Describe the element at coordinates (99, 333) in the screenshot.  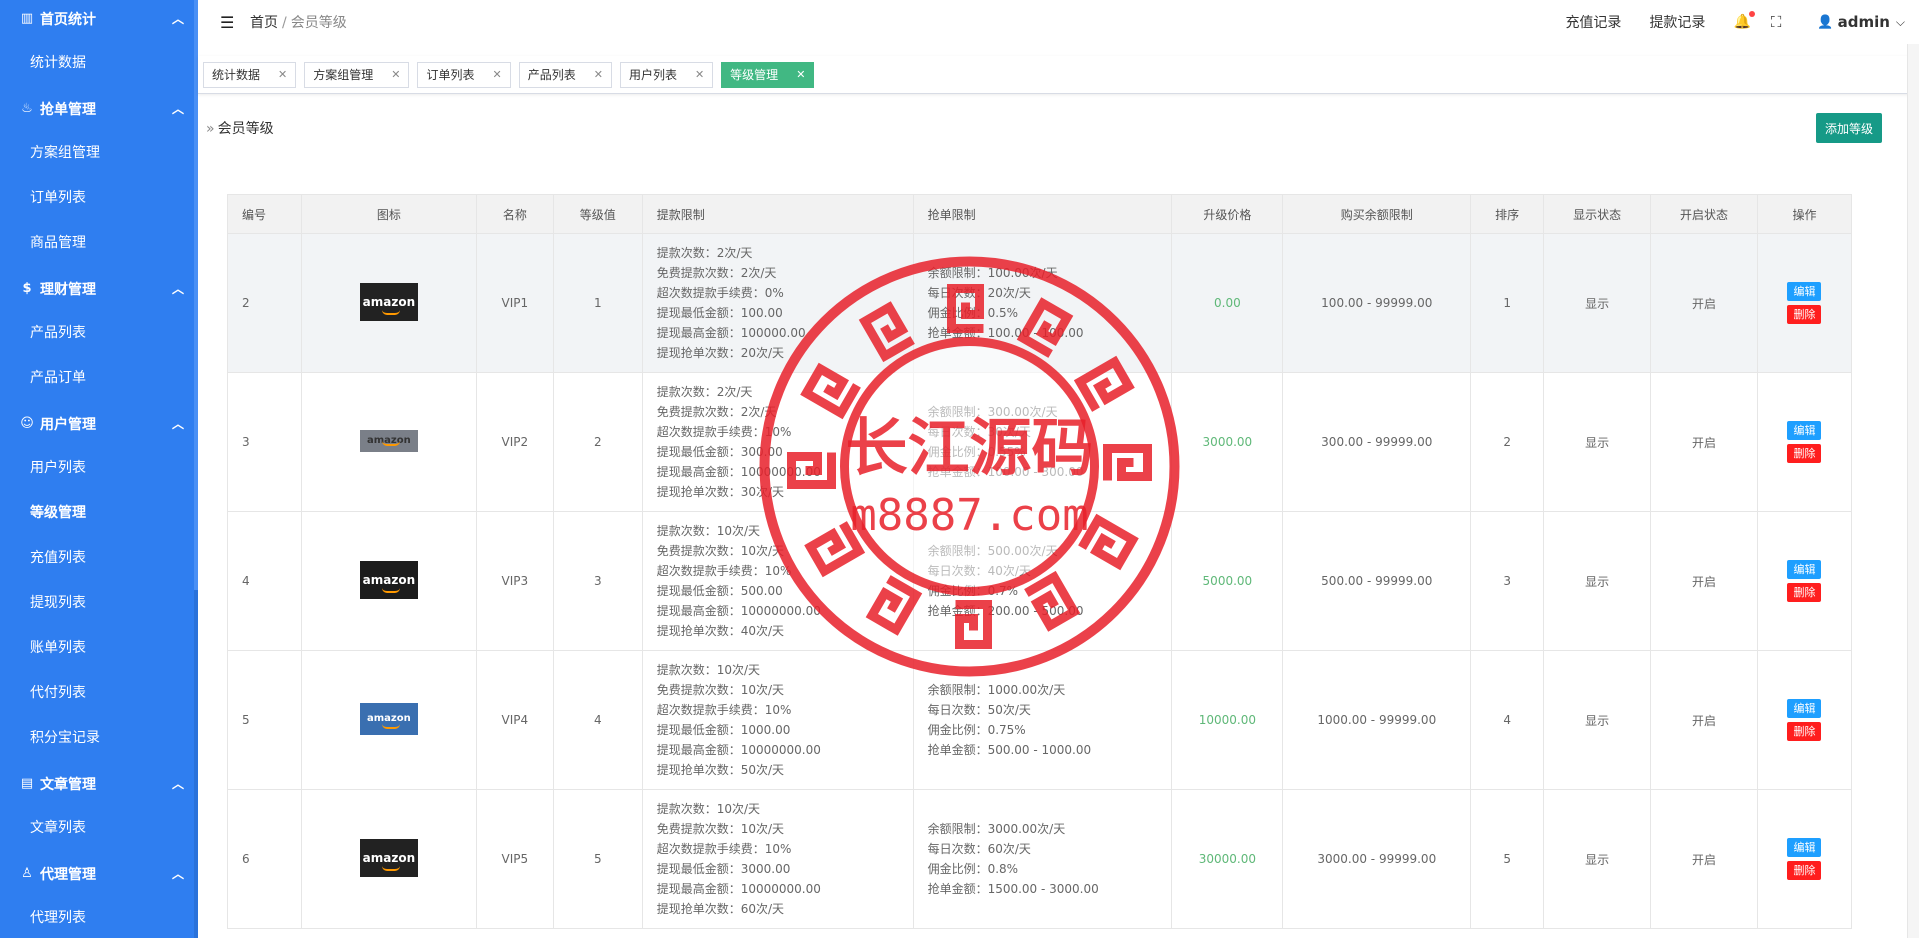
I see `sidebar-item: 产品列表` at that location.